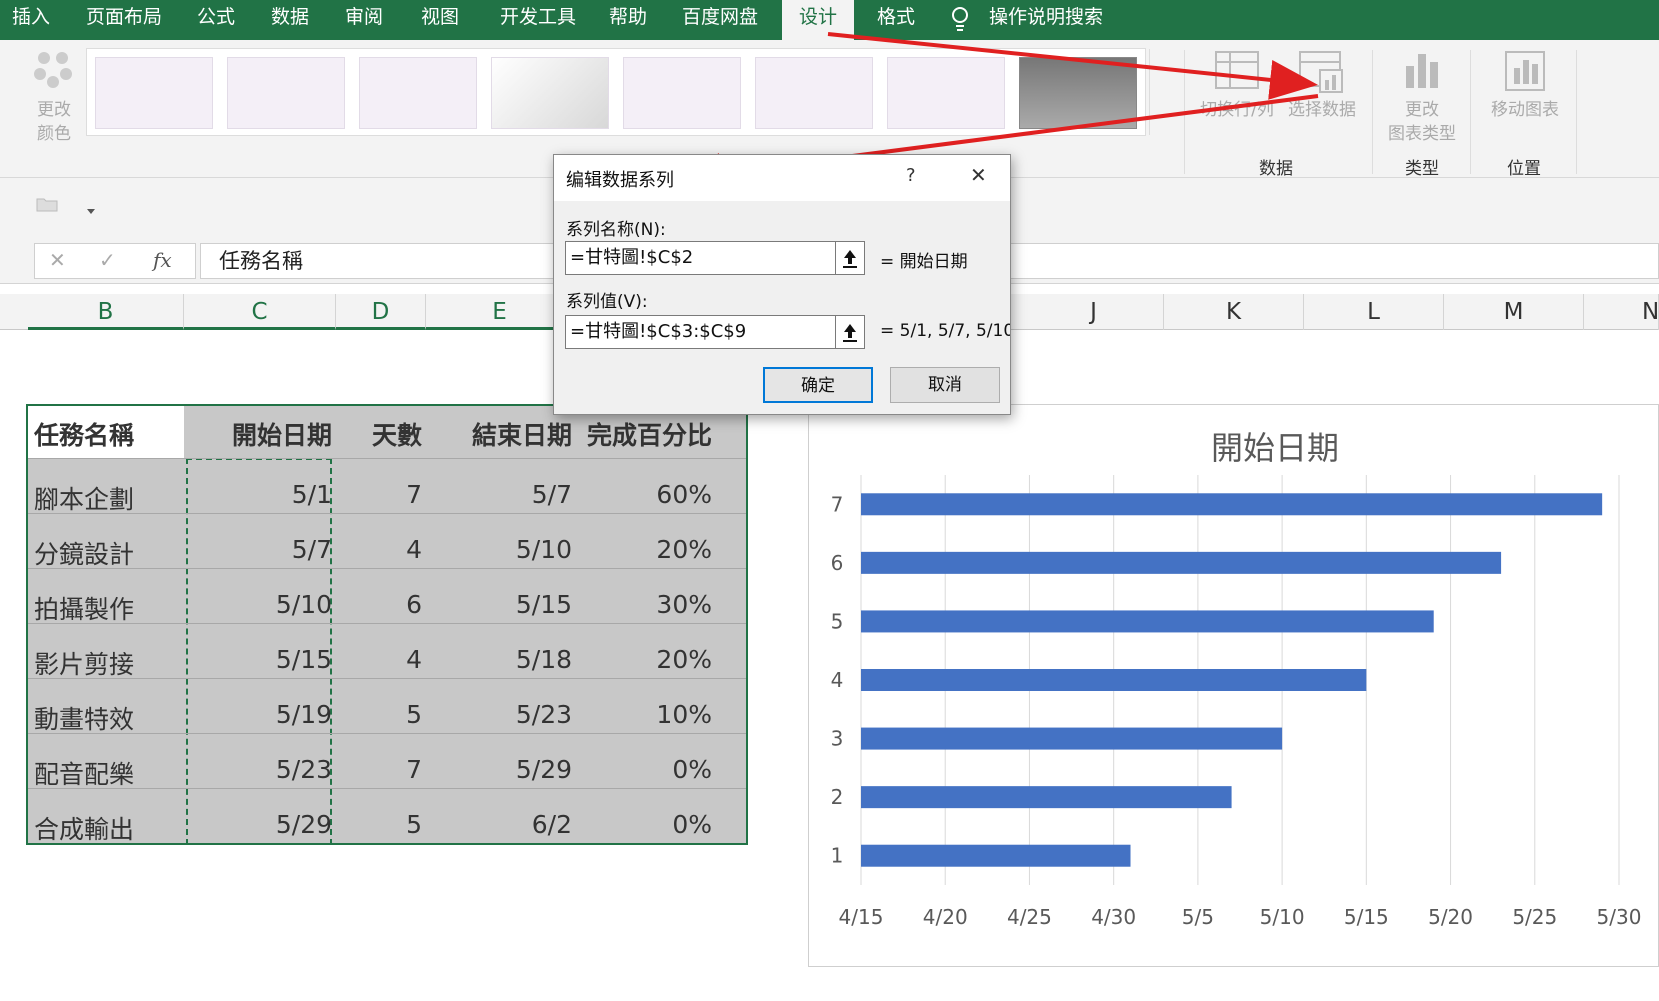 This screenshot has height=1001, width=1659. I want to click on series-name-label: 系列名称(N):, so click(616, 230).